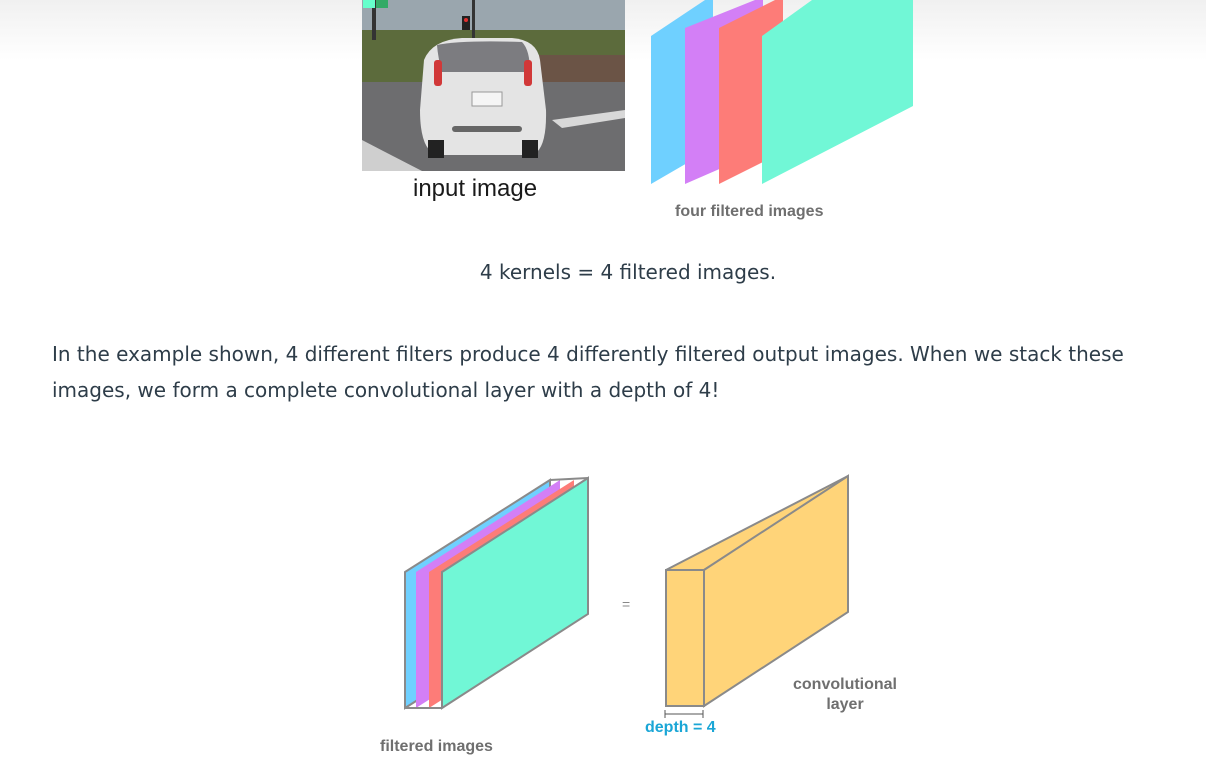 Image resolution: width=1206 pixels, height=777 pixels. I want to click on input-image-label: input image, so click(475, 188).